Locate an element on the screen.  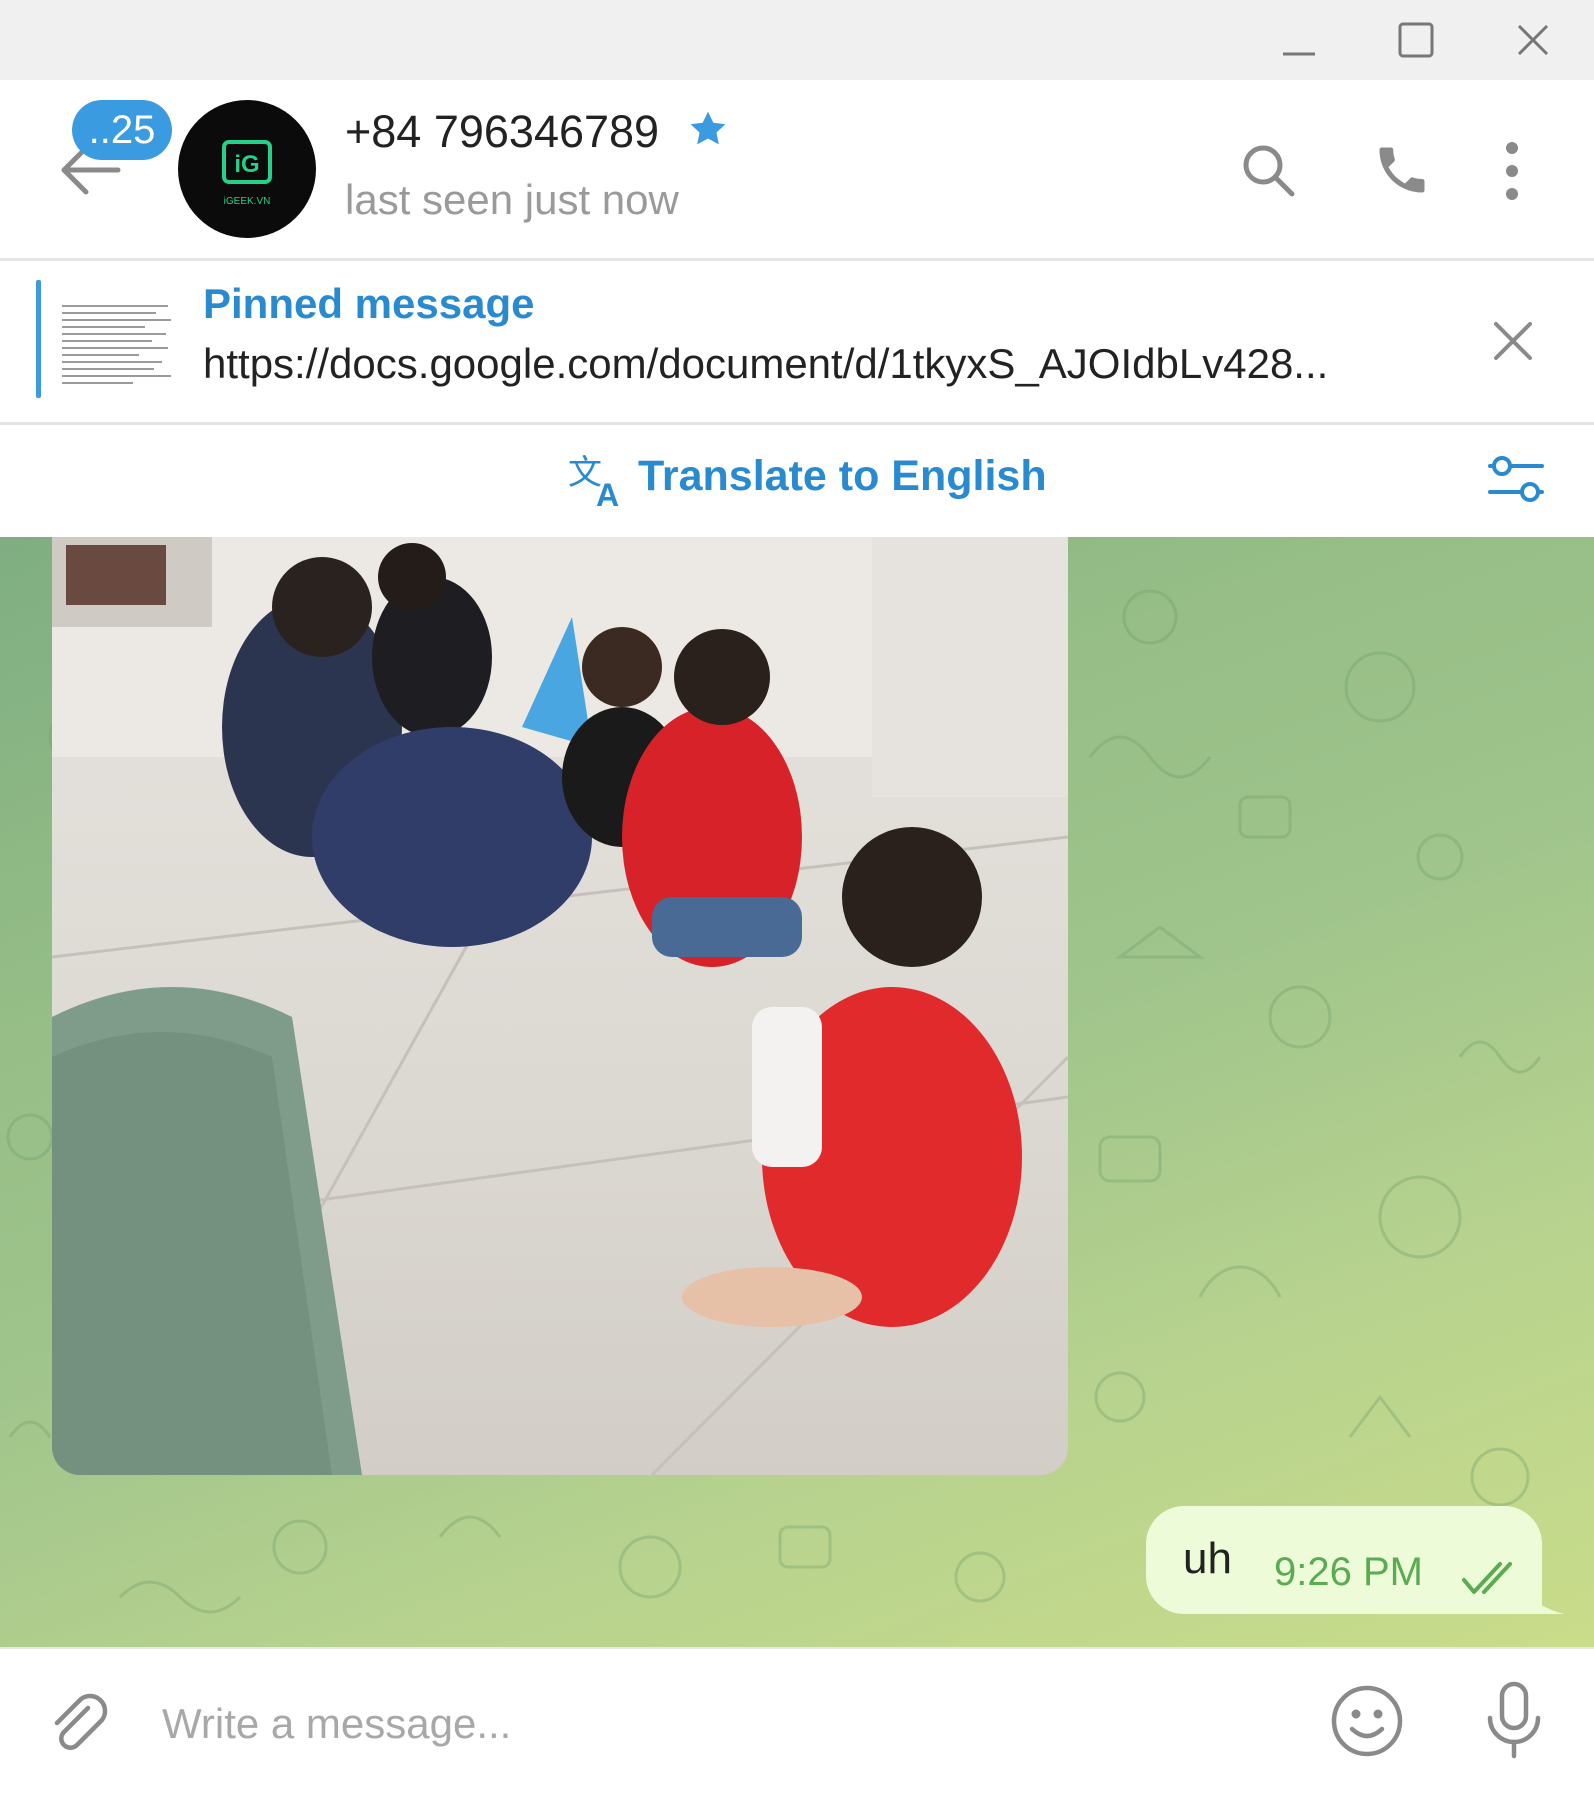
search-icon is located at coordinates (1269, 171).